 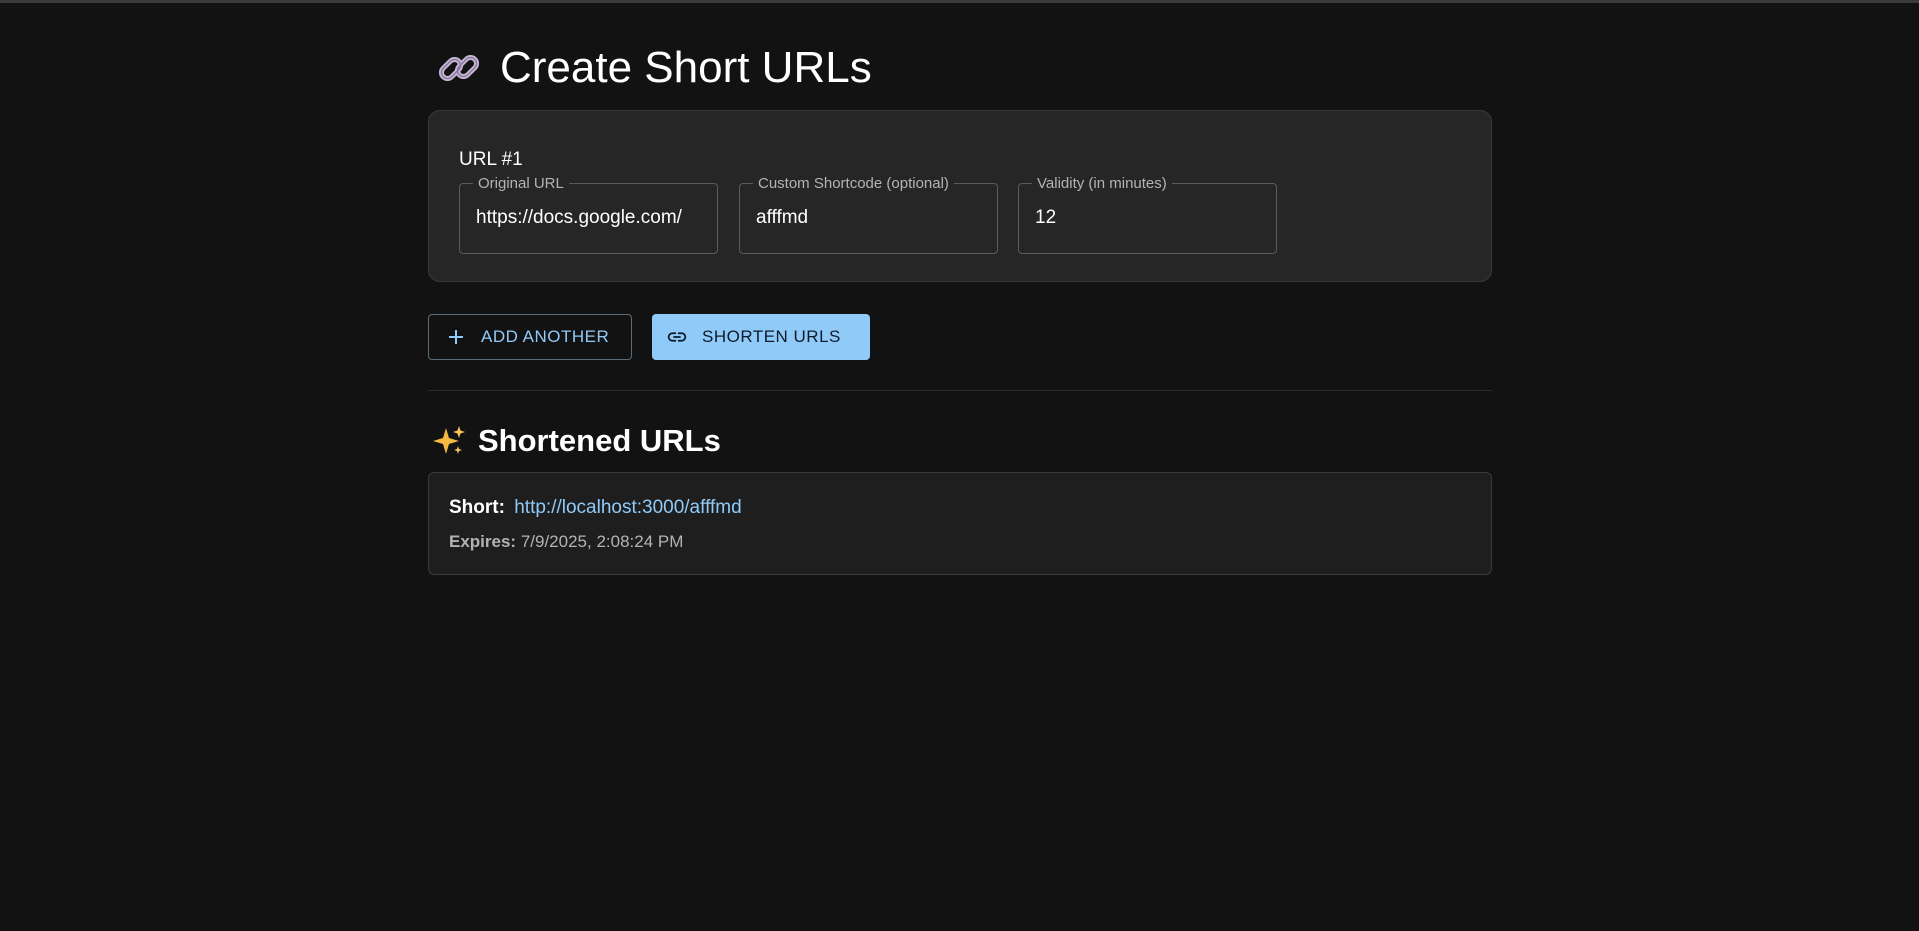 I want to click on results-title: Shortened URLs, so click(x=576, y=441).